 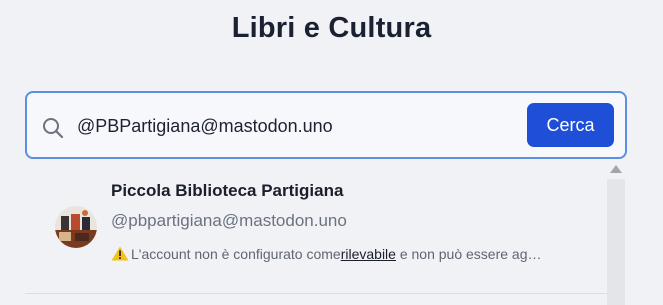 What do you see at coordinates (616, 242) in the screenshot?
I see `scrollbar-track` at bounding box center [616, 242].